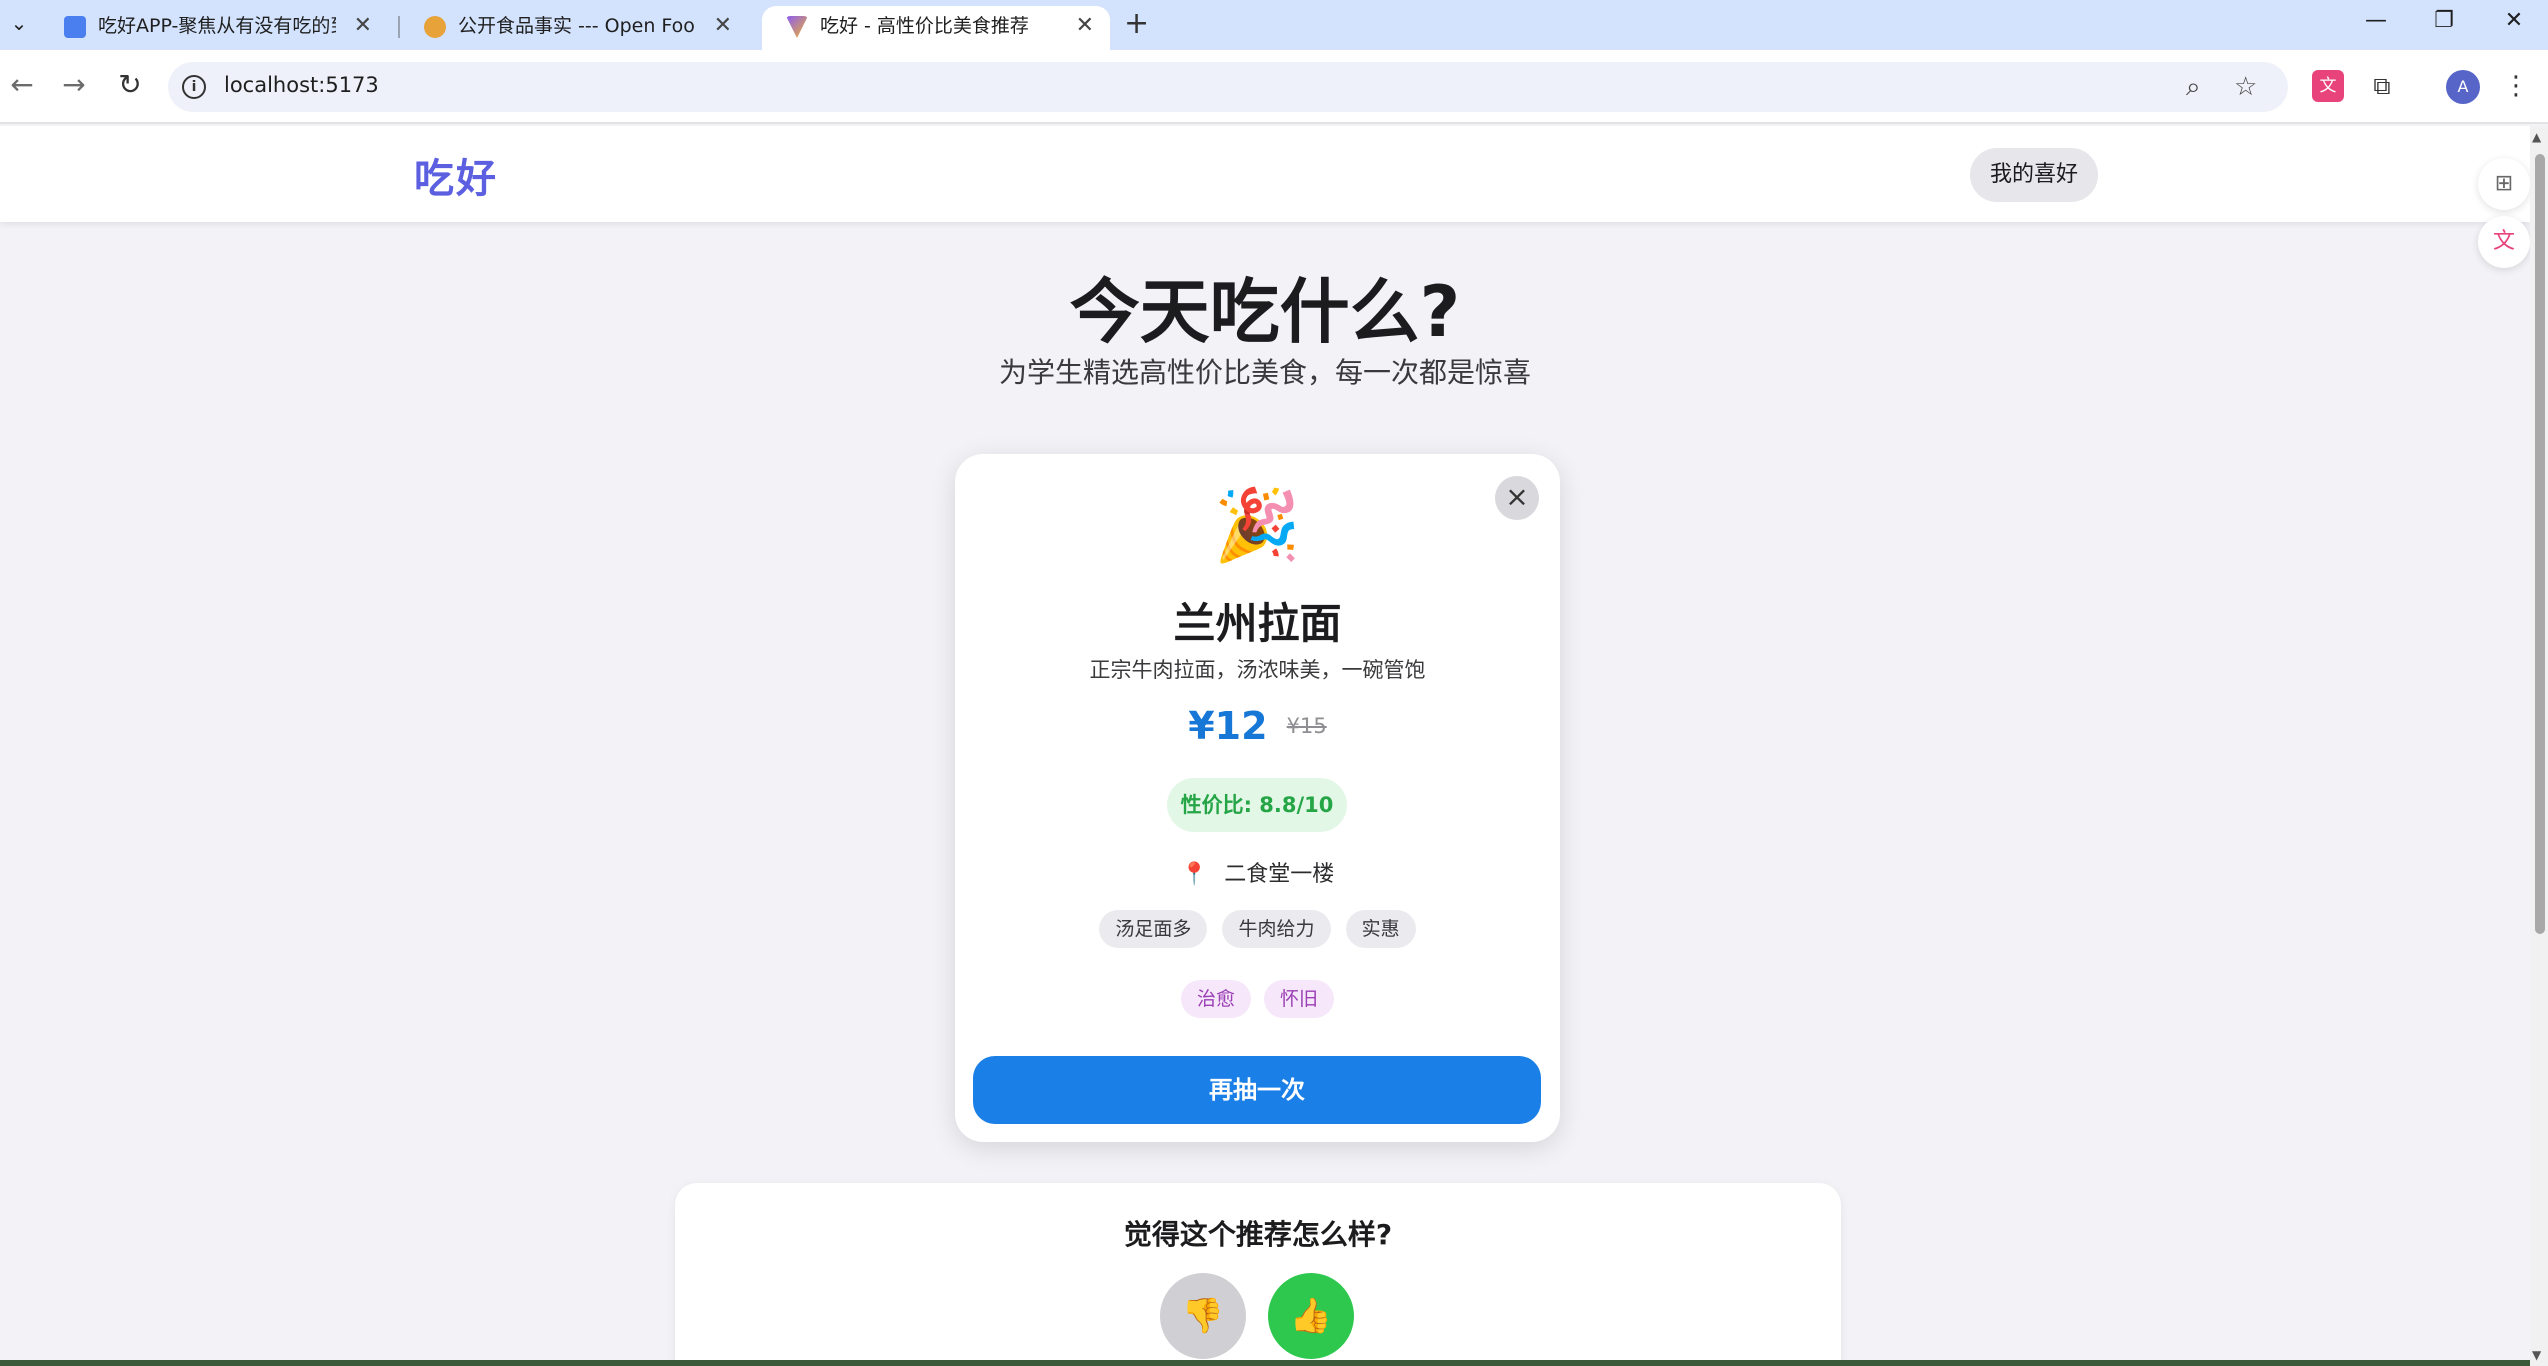 Image resolution: width=2548 pixels, height=1366 pixels. I want to click on price-row: ¥12 ¥15, so click(1257, 726).